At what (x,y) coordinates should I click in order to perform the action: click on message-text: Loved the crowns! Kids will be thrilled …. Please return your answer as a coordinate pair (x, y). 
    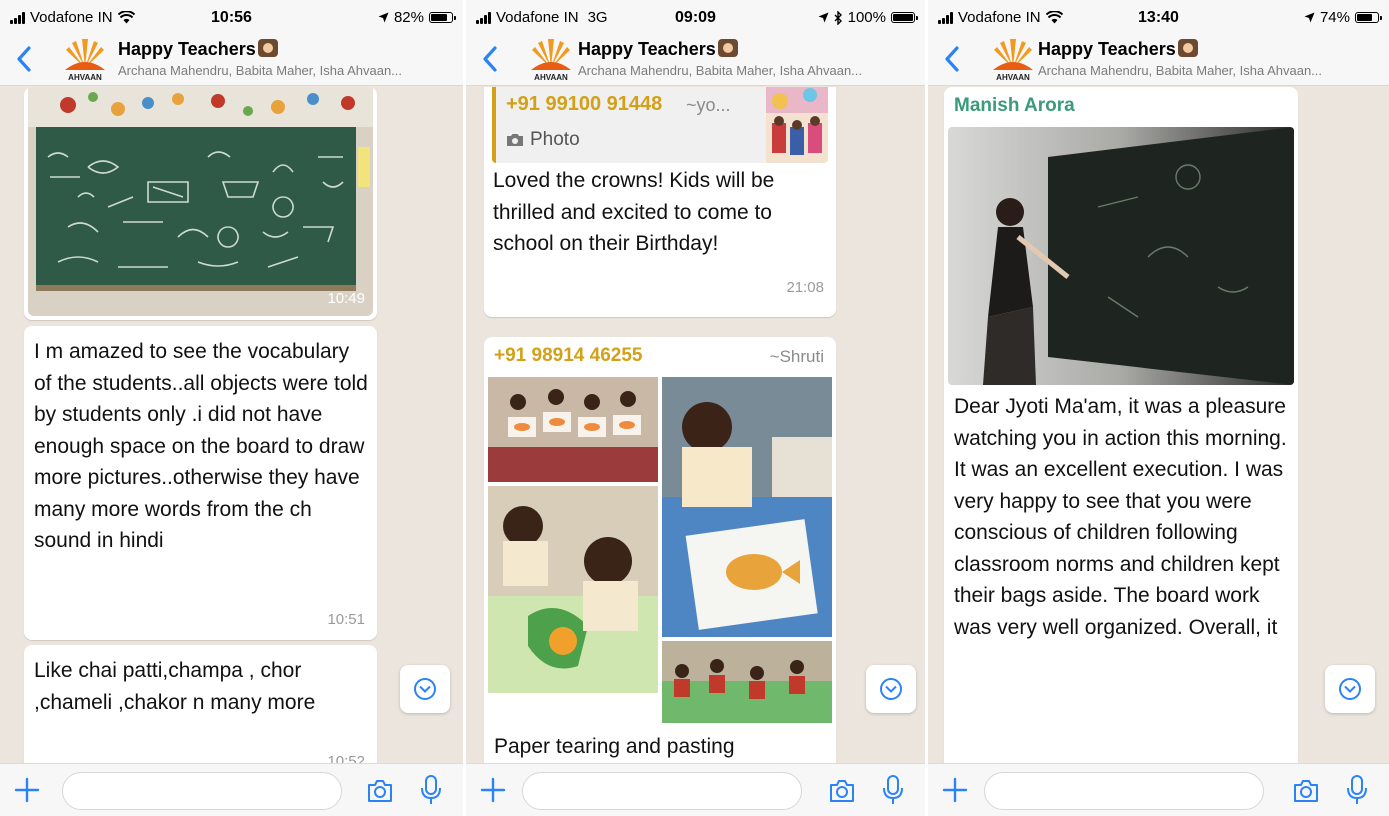
    Looking at the image, I should click on (634, 212).